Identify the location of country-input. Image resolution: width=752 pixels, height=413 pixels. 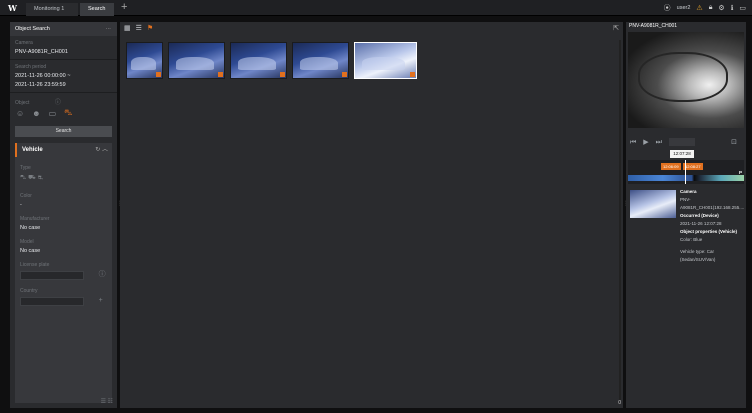
(52, 301).